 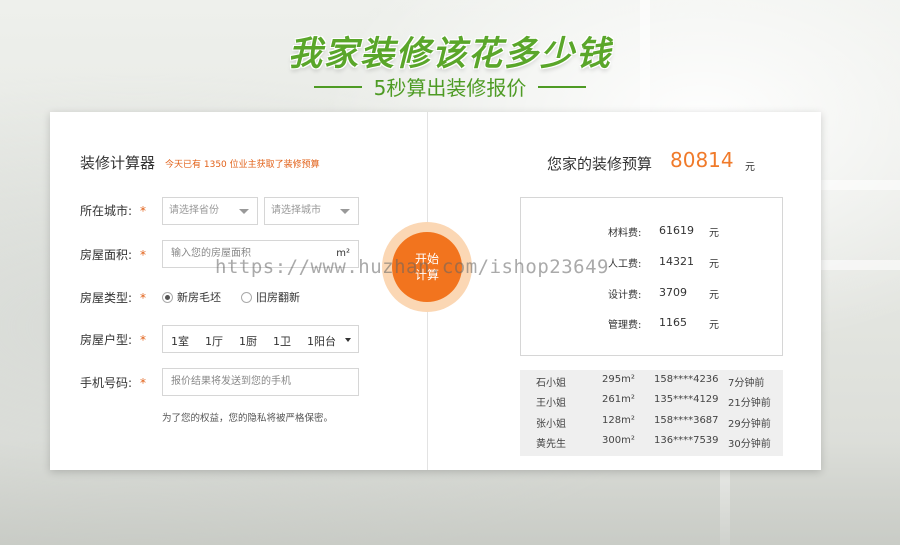 I want to click on layout-label: 房屋户型: *, so click(x=113, y=339).